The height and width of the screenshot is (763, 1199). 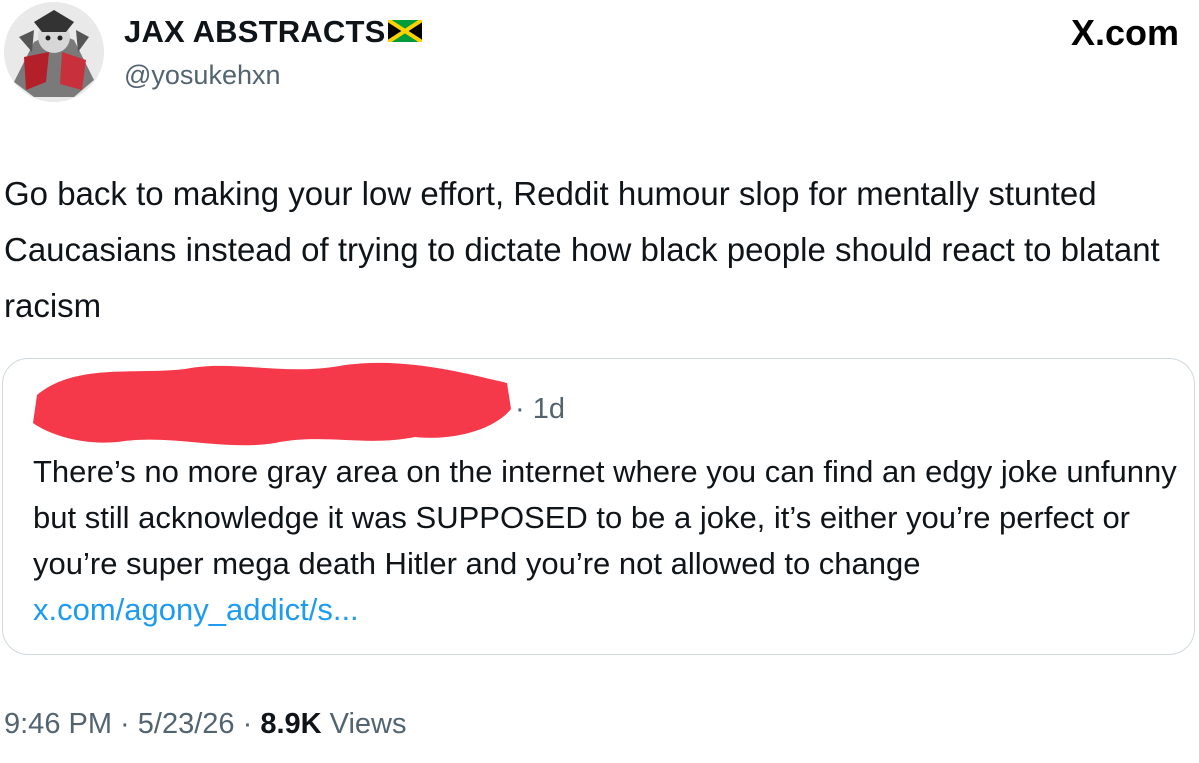 I want to click on avatar-image, so click(x=54, y=52).